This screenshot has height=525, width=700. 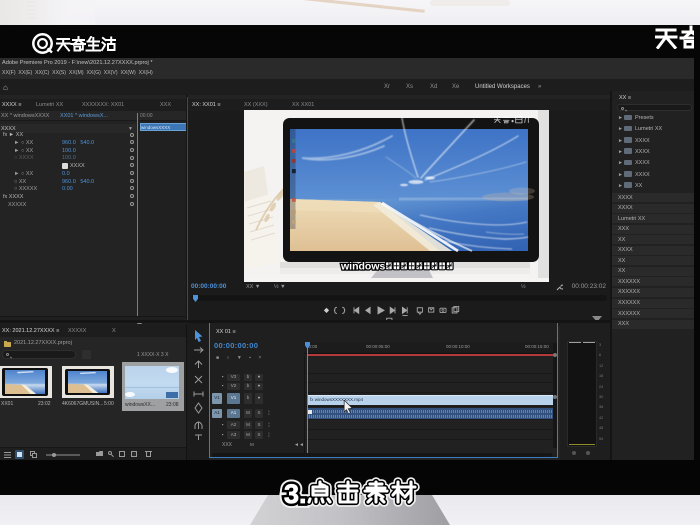 I want to click on svg-text: windows, so click(x=362, y=267).